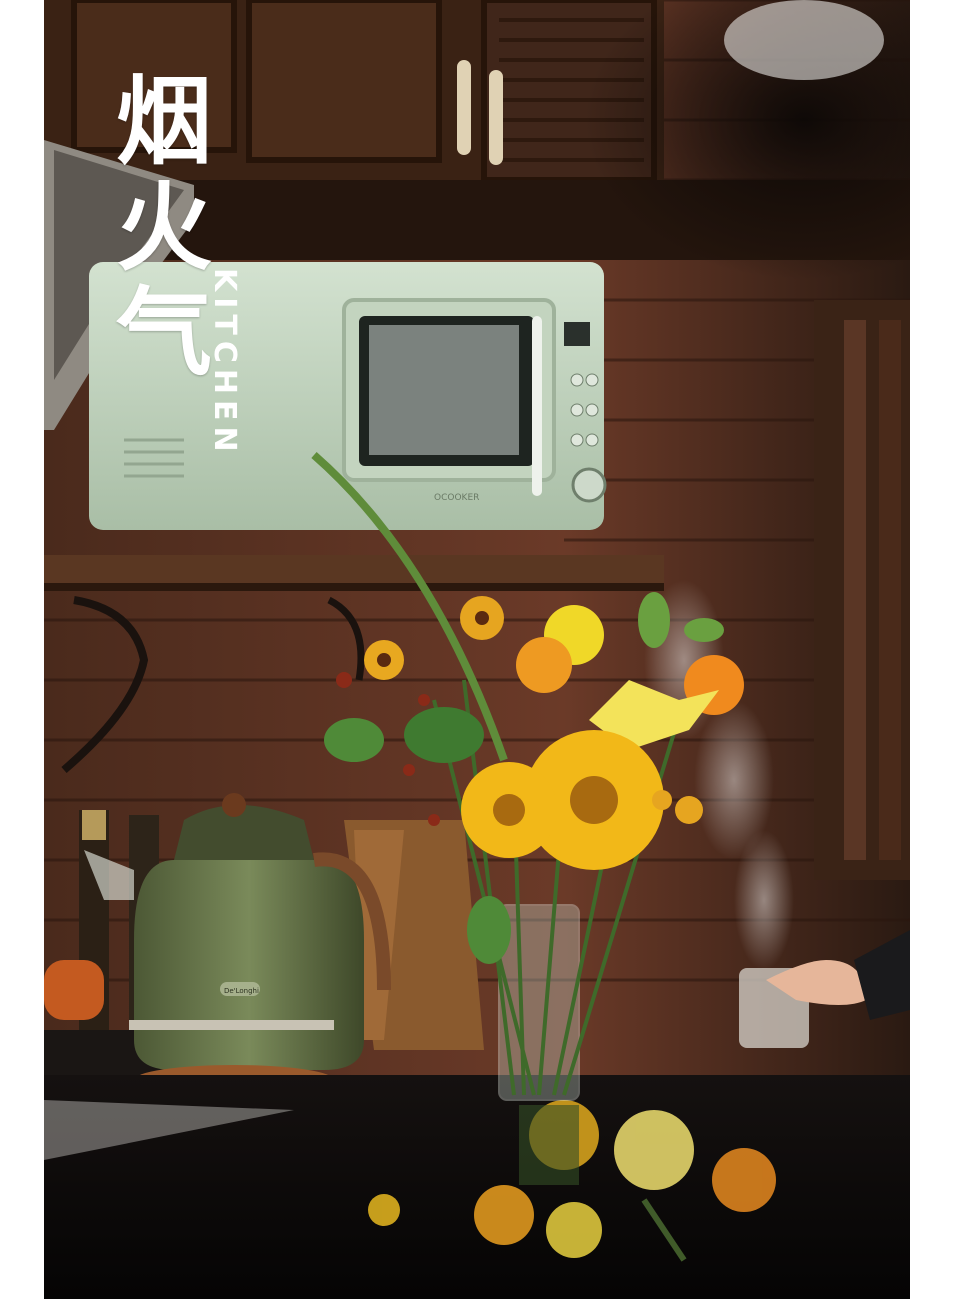 The width and height of the screenshot is (960, 1299). Describe the element at coordinates (164, 122) in the screenshot. I see `title-char: 烟` at that location.